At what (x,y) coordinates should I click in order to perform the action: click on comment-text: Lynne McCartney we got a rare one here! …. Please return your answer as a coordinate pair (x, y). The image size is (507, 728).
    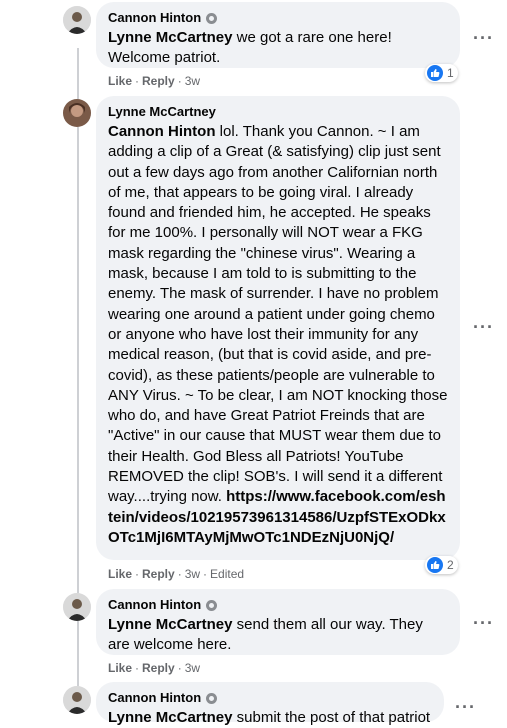
    Looking at the image, I should click on (278, 48).